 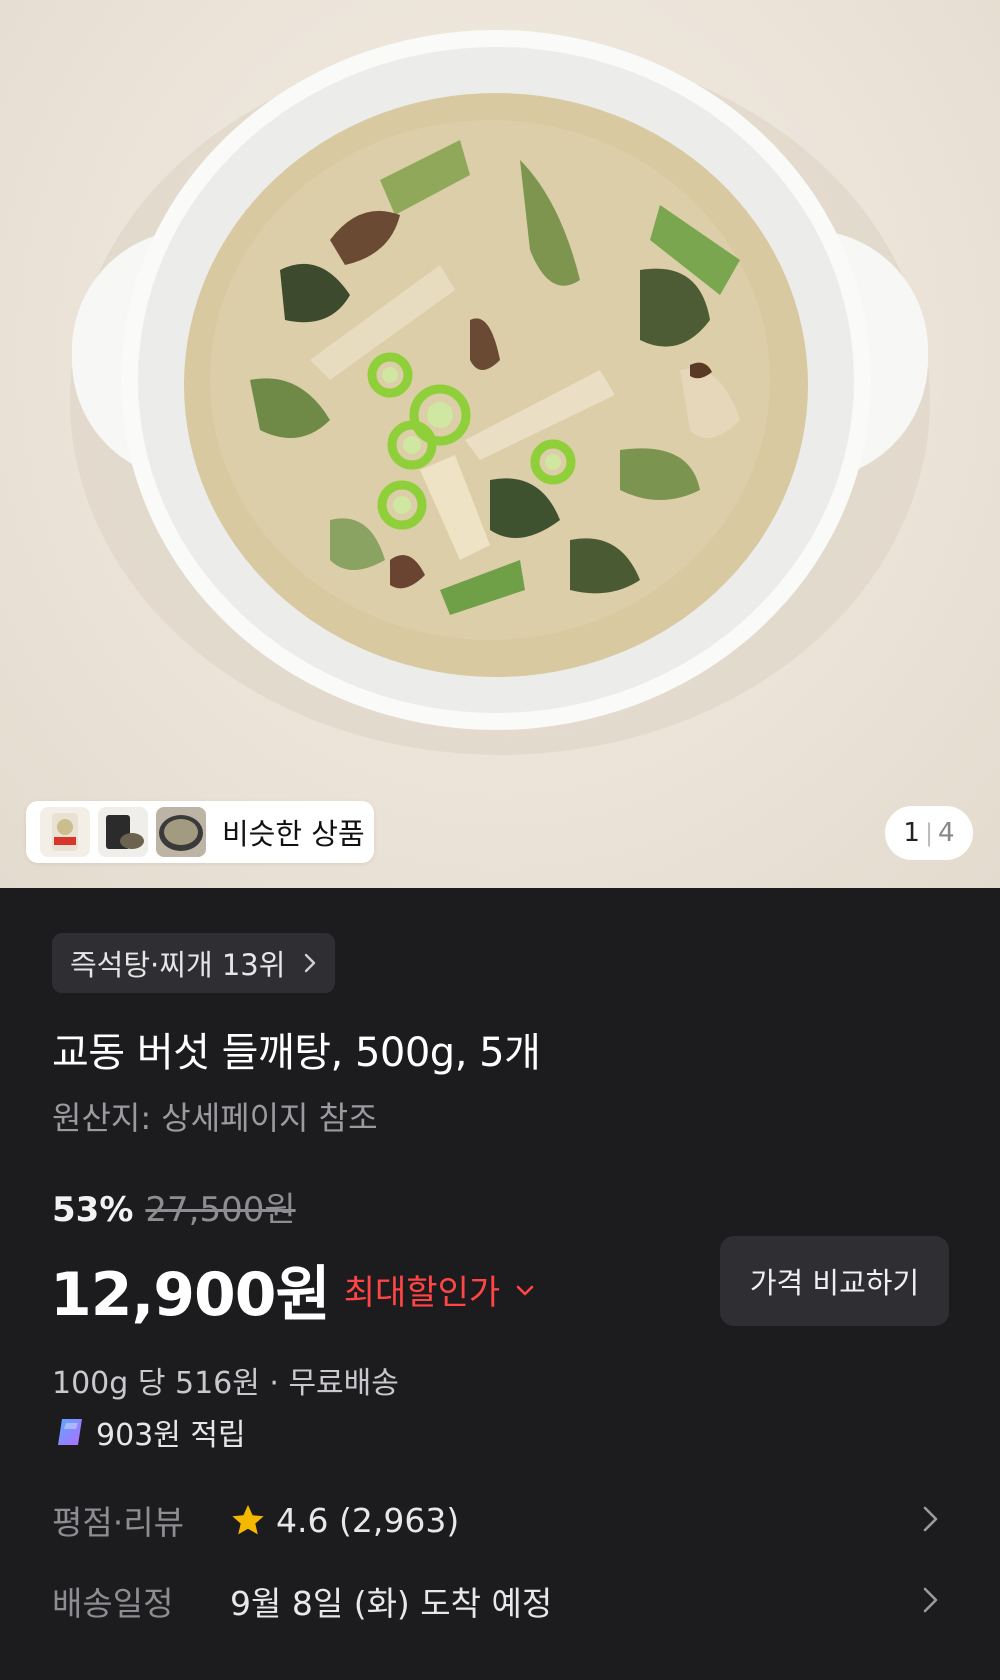 I want to click on rank-badge-label: 즉석탕·찌개 13위, so click(x=178, y=965).